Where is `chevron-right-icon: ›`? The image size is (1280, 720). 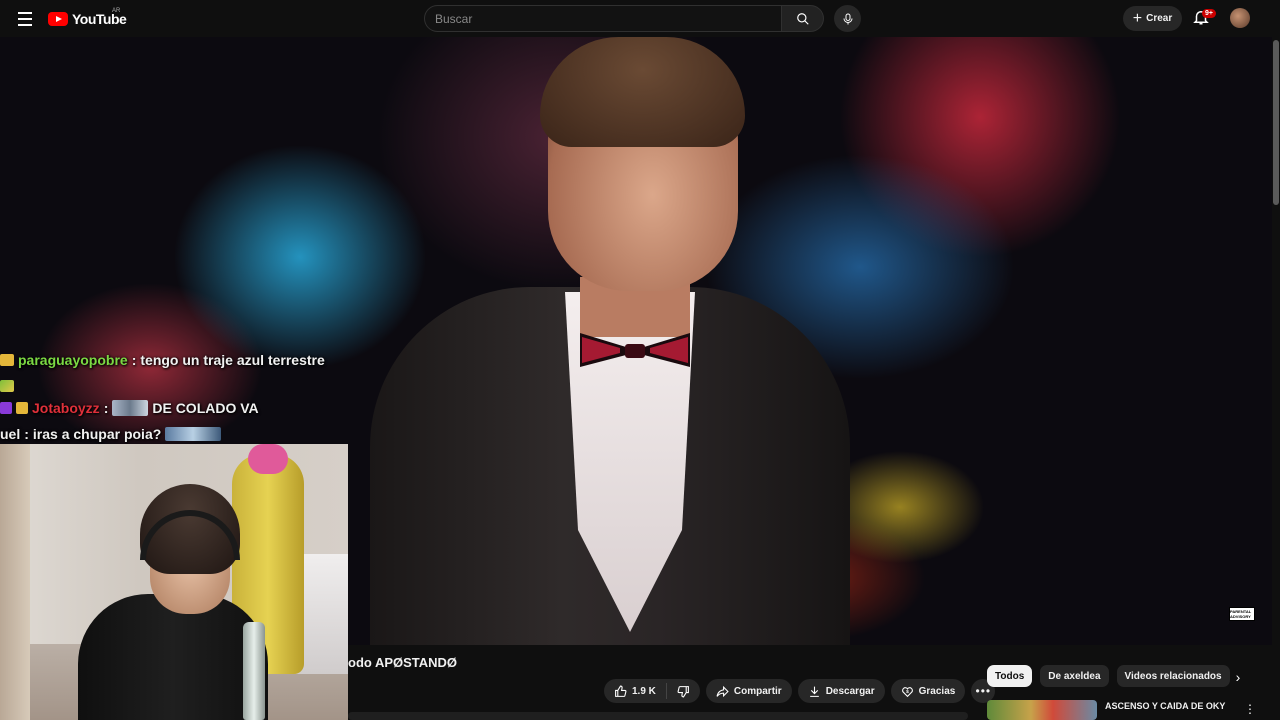 chevron-right-icon: › is located at coordinates (1238, 677).